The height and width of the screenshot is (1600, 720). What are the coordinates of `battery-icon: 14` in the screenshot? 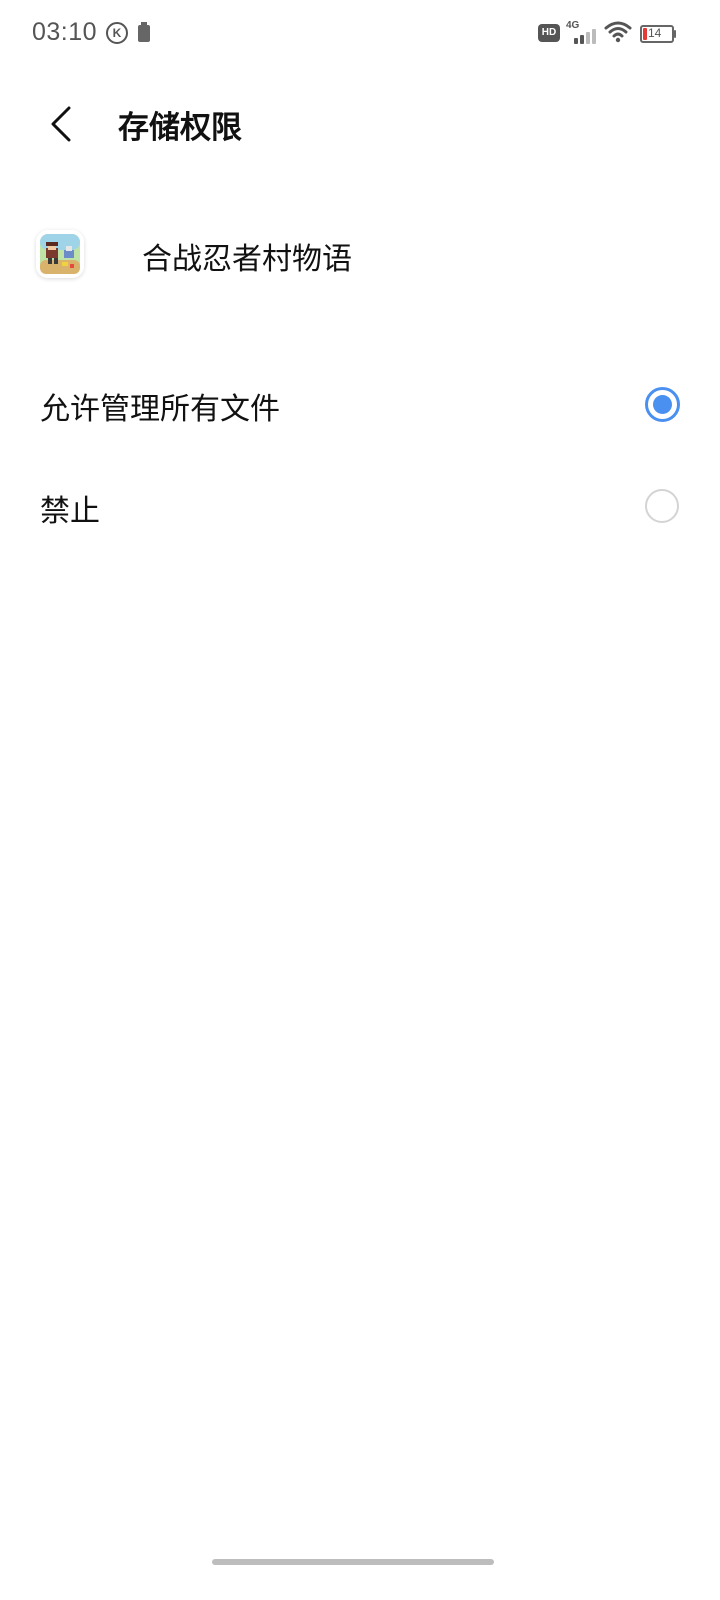 It's located at (658, 34).